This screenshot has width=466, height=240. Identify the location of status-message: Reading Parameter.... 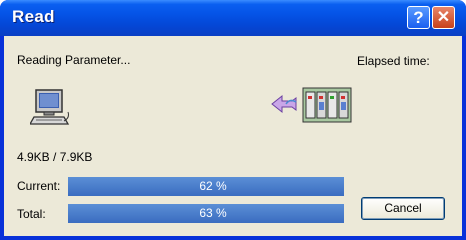
(74, 60).